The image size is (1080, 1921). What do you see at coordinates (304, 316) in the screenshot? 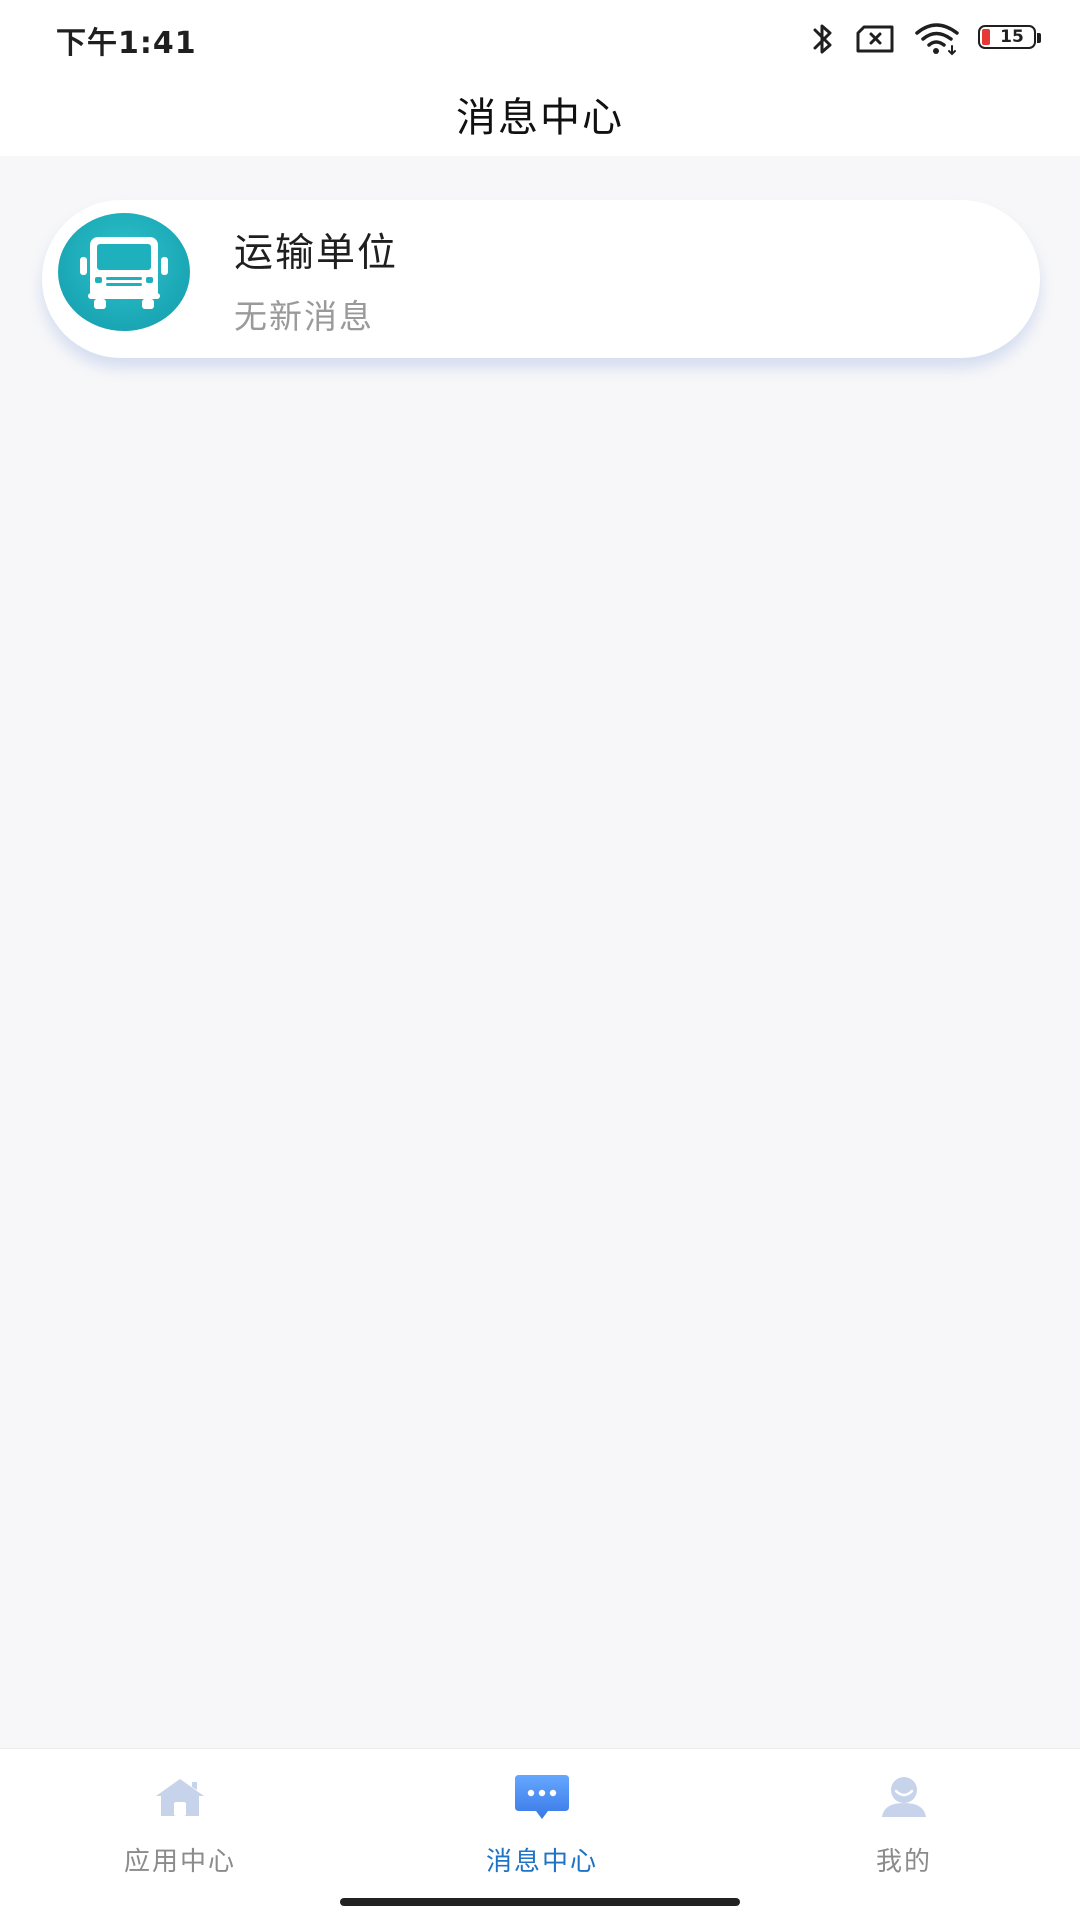
I see `message-subtitle: 无新消息` at bounding box center [304, 316].